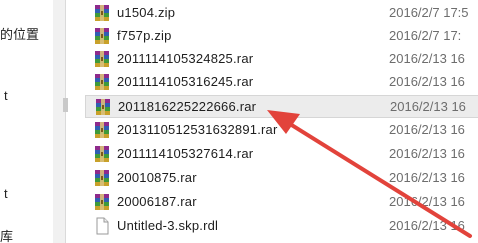  What do you see at coordinates (168, 225) in the screenshot?
I see `file-name: Untitled-3.skp.rdl` at bounding box center [168, 225].